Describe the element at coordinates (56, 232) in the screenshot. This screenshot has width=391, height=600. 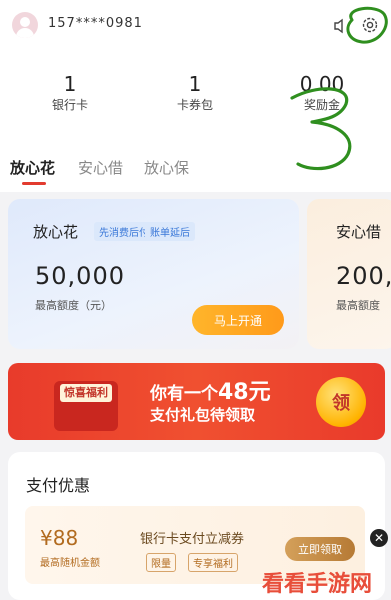
I see `card-title: 放心花` at that location.